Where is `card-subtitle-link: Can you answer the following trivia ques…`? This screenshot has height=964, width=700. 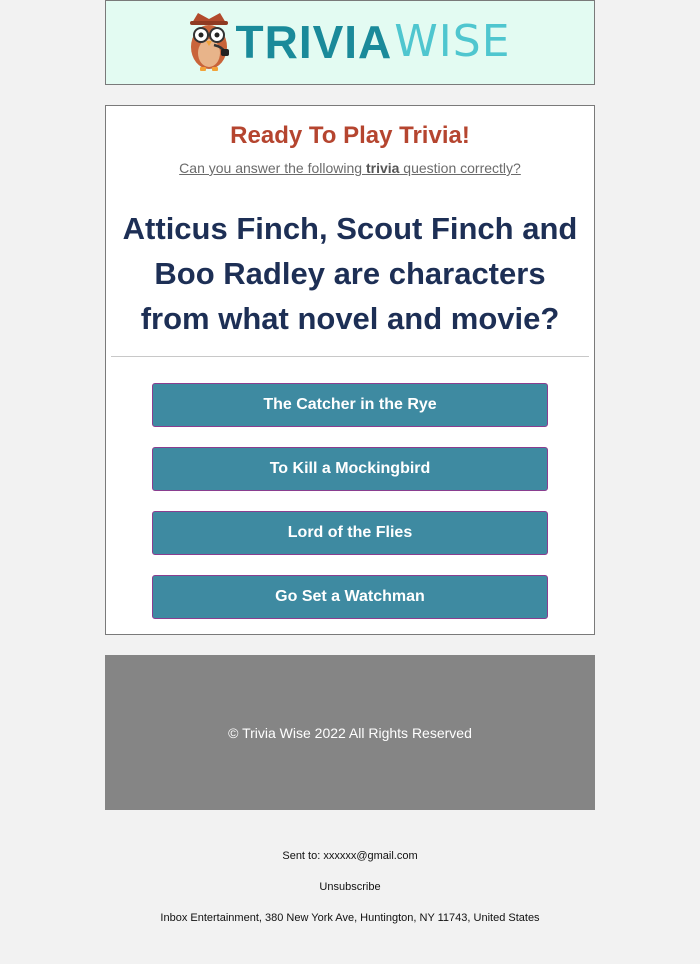
card-subtitle-link: Can you answer the following trivia ques… is located at coordinates (350, 168).